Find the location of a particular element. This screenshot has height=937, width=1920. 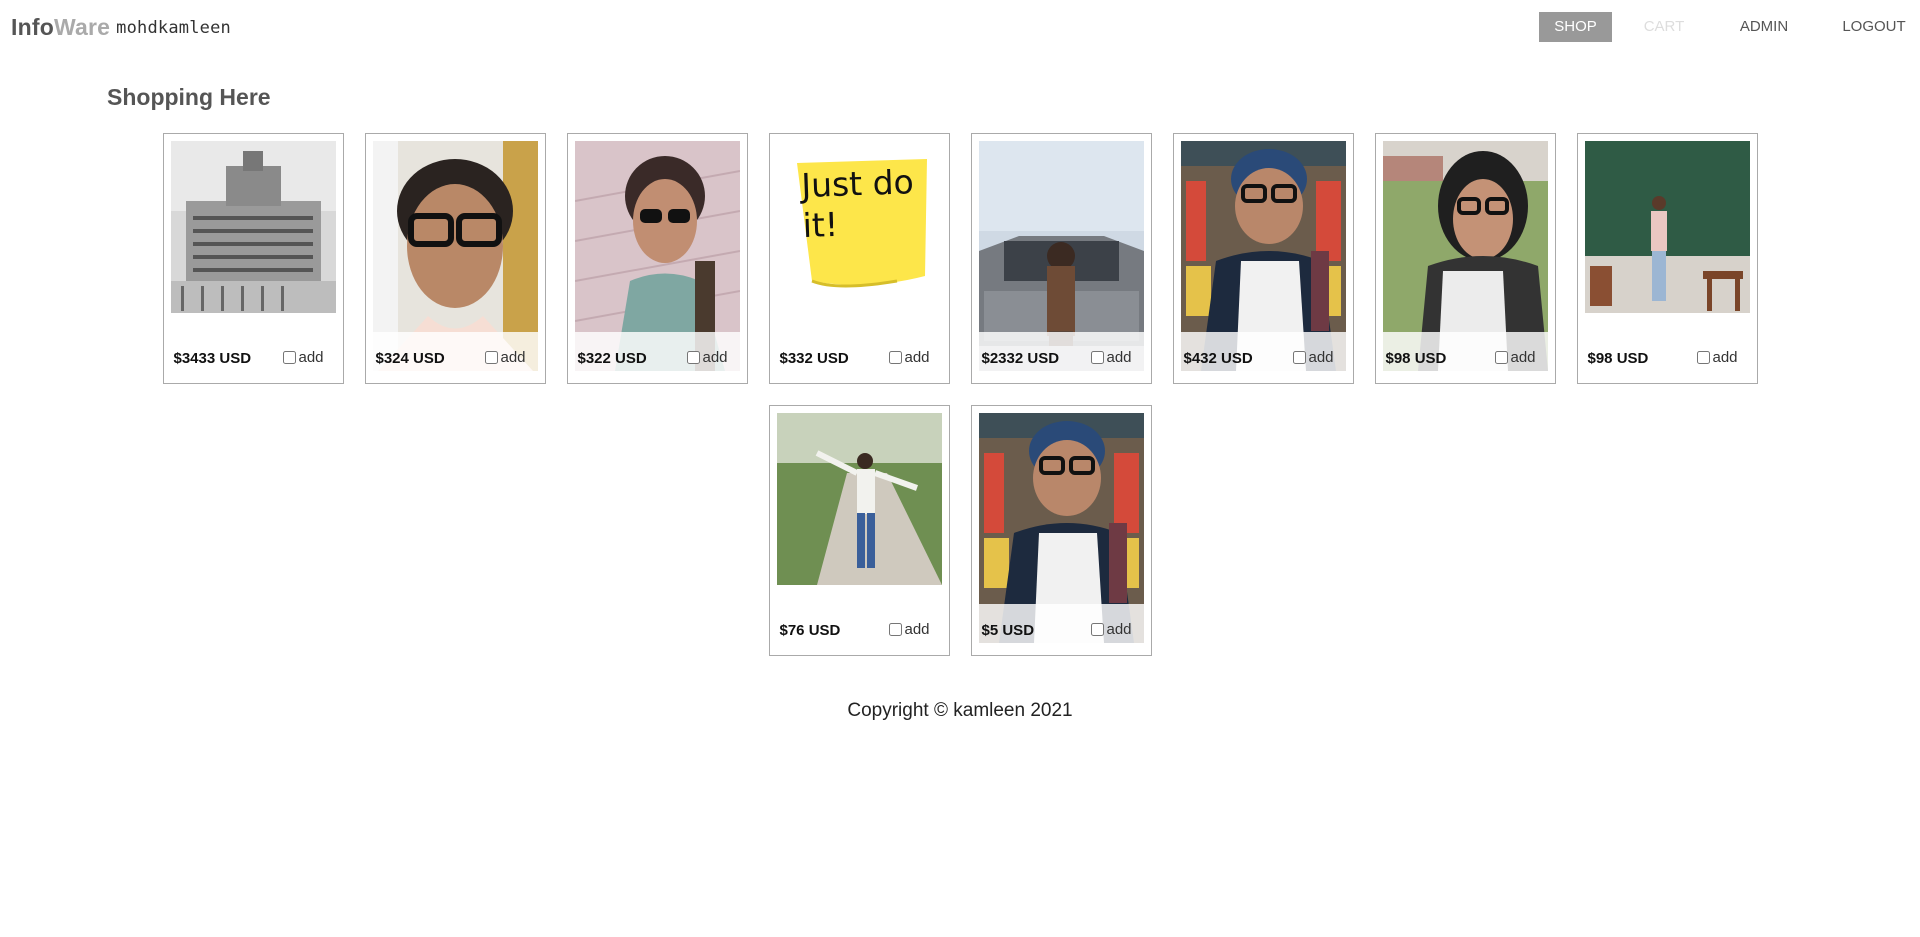

brand-ware: Ware is located at coordinates (82, 27).